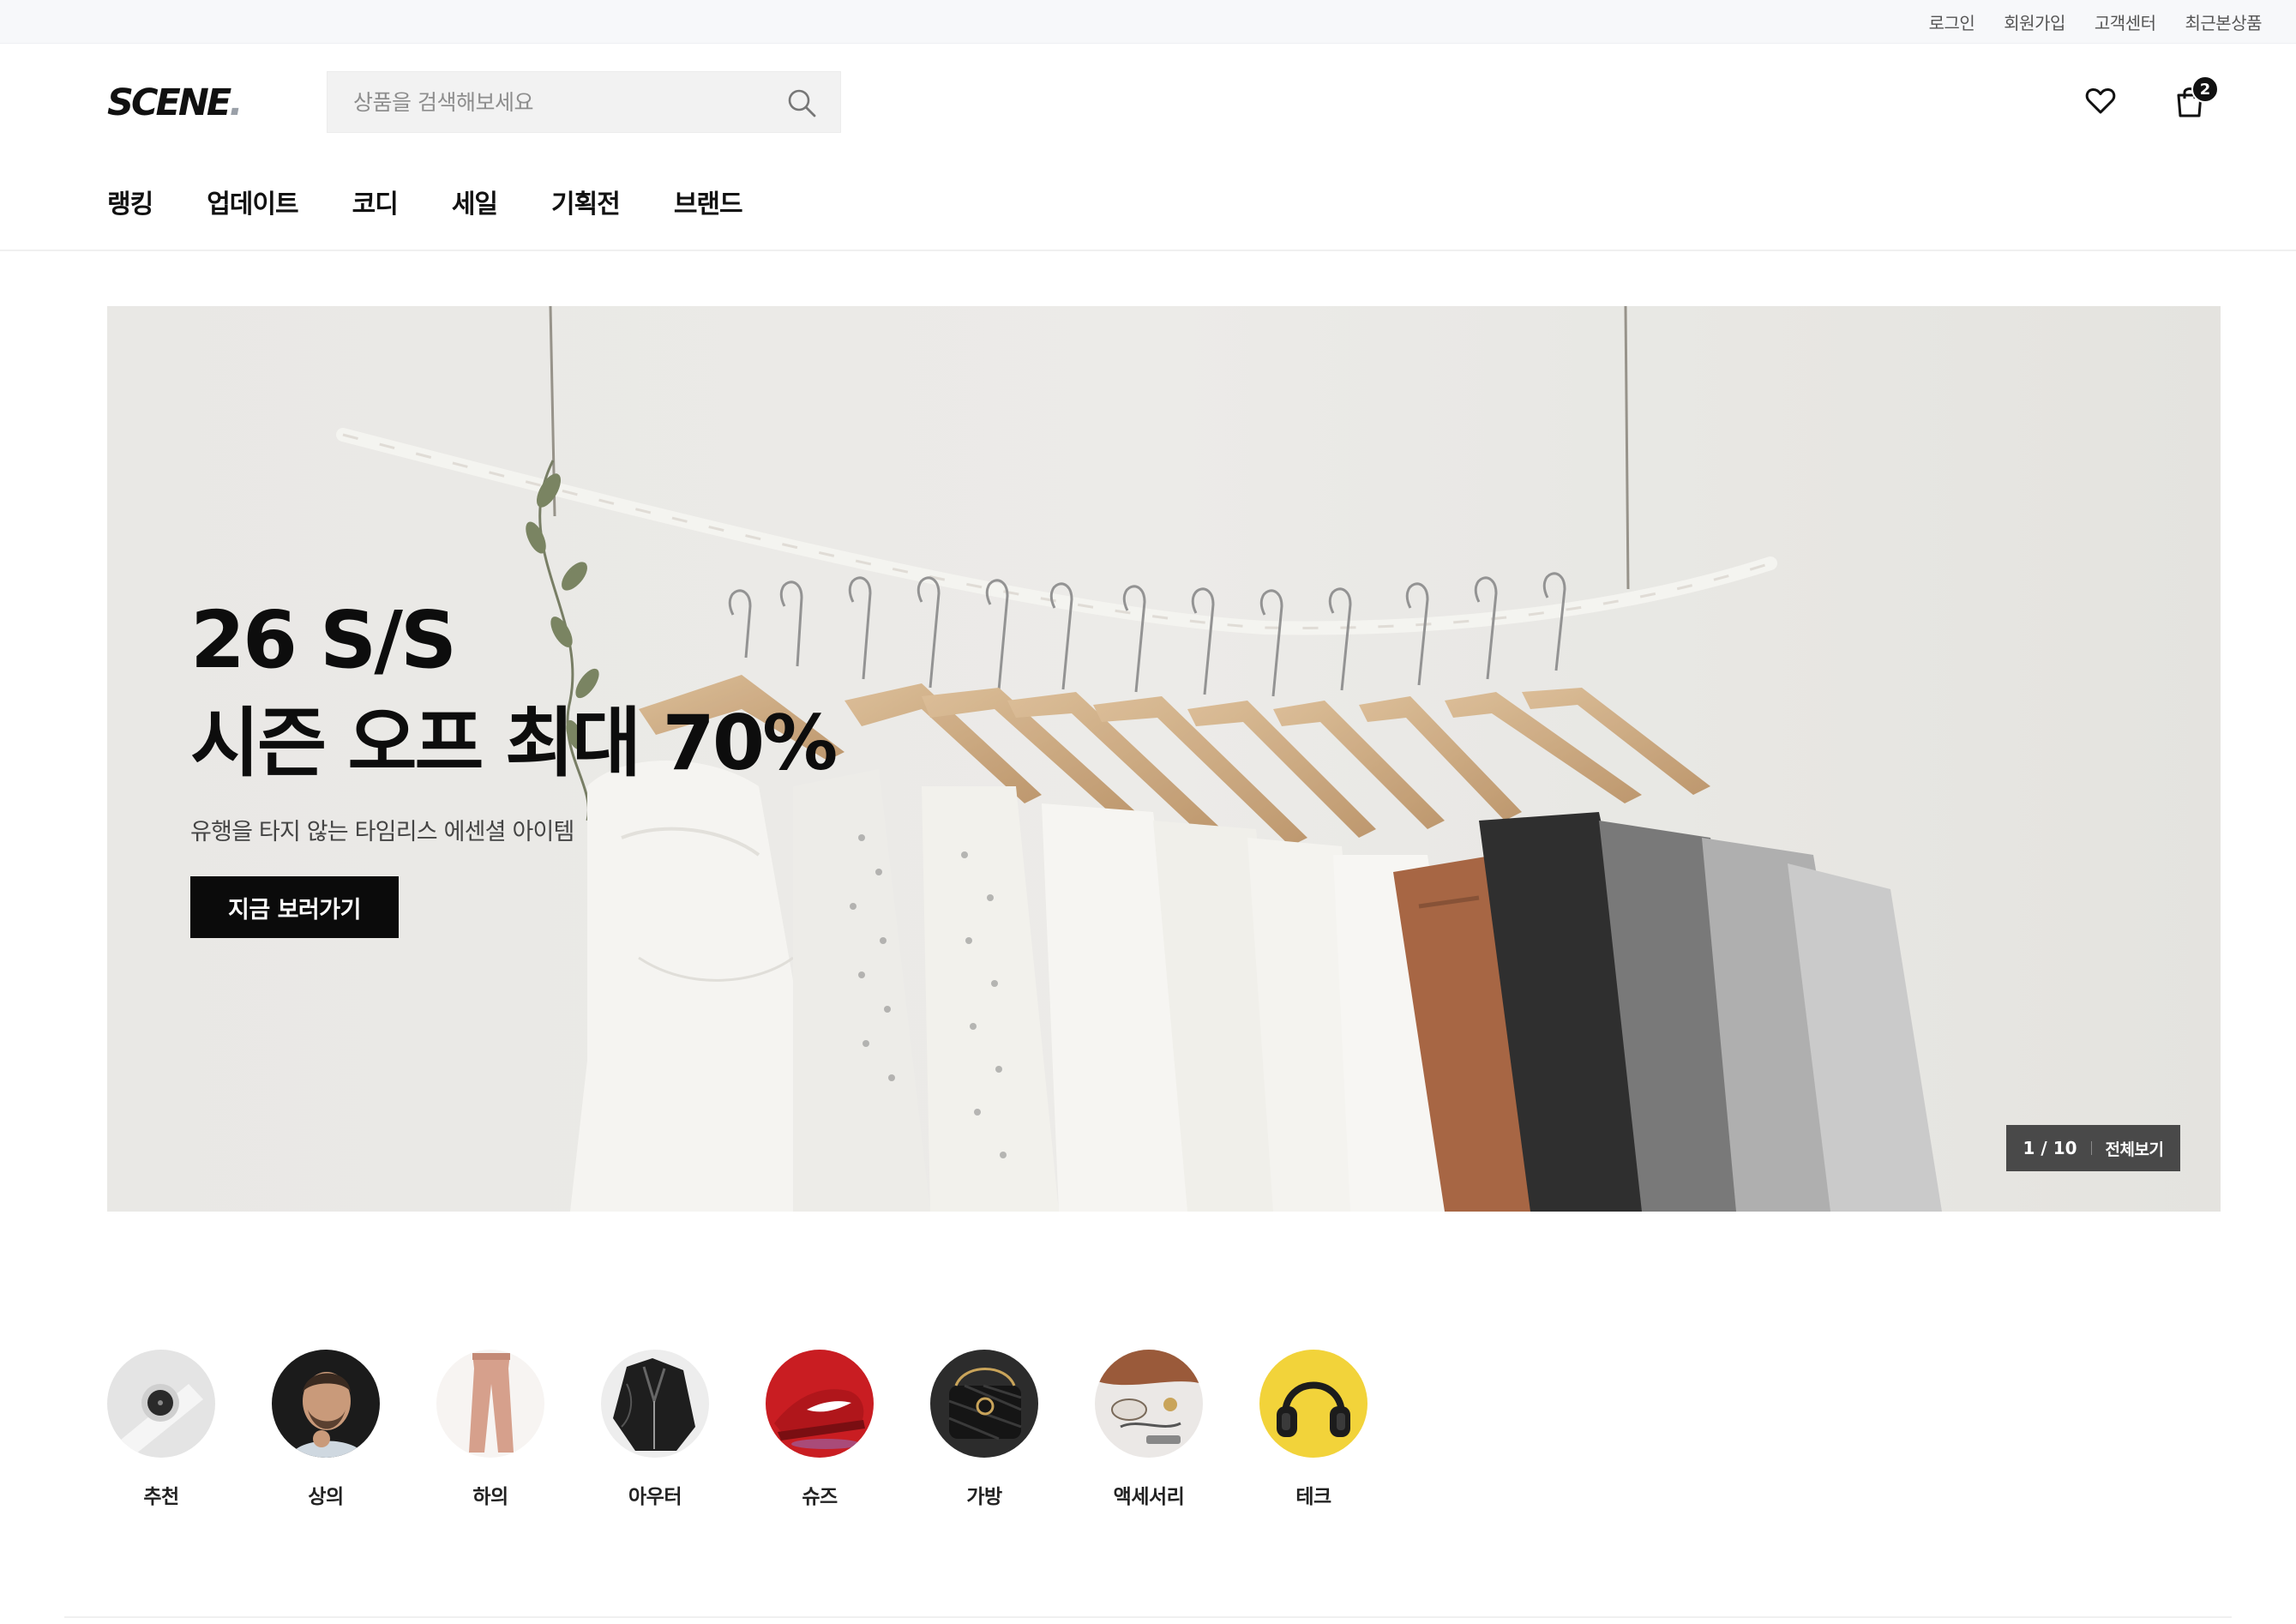 The height and width of the screenshot is (1624, 2296). I want to click on category-outer: 아우터, so click(655, 1429).